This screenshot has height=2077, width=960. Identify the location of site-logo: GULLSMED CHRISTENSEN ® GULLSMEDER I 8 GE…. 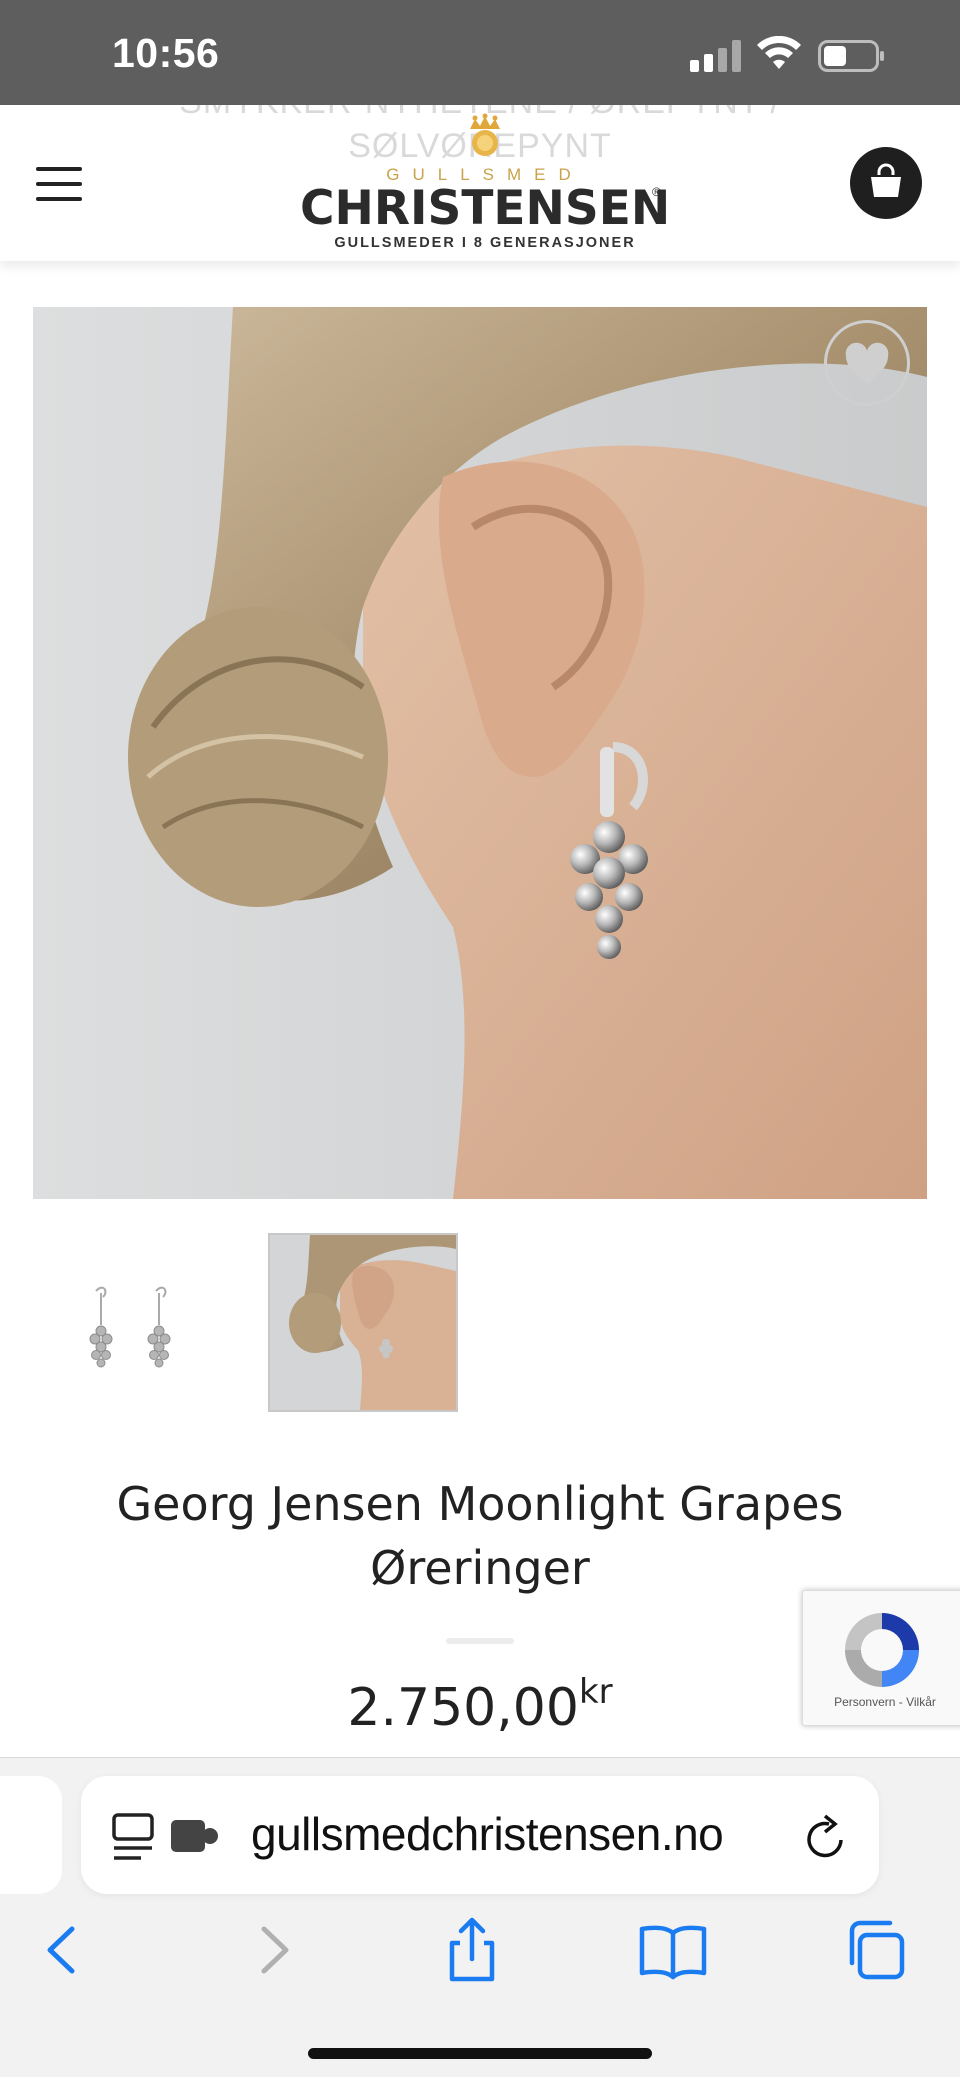
(485, 183).